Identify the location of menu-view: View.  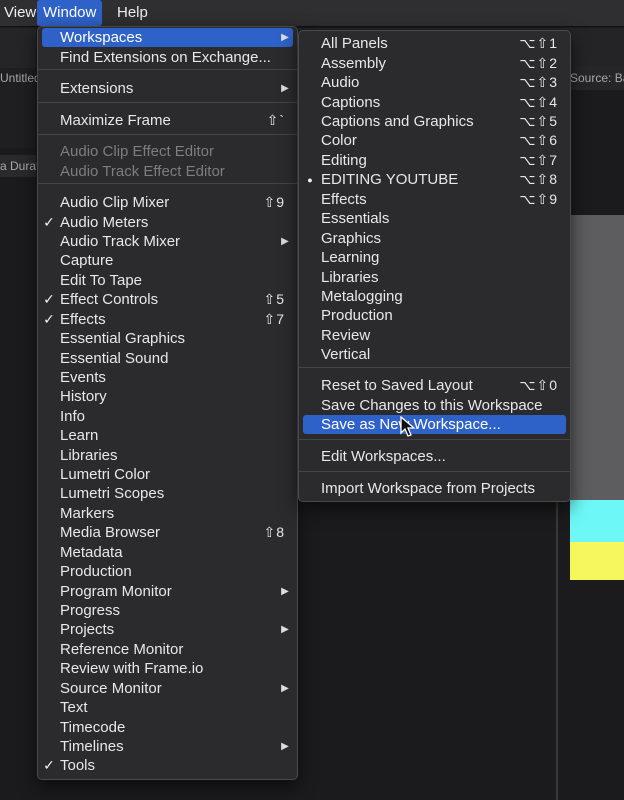
(21, 13).